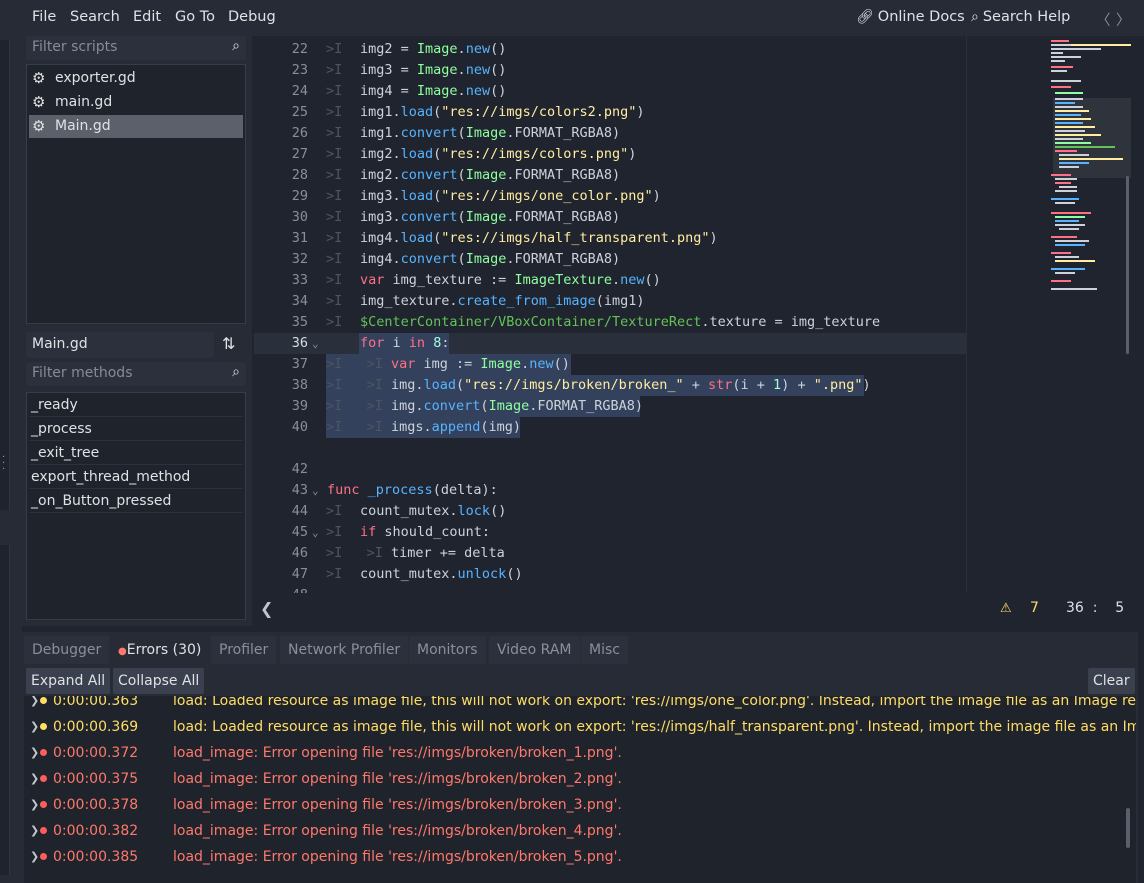 This screenshot has height=883, width=1144. What do you see at coordinates (44, 17) in the screenshot?
I see `menu-file: File` at bounding box center [44, 17].